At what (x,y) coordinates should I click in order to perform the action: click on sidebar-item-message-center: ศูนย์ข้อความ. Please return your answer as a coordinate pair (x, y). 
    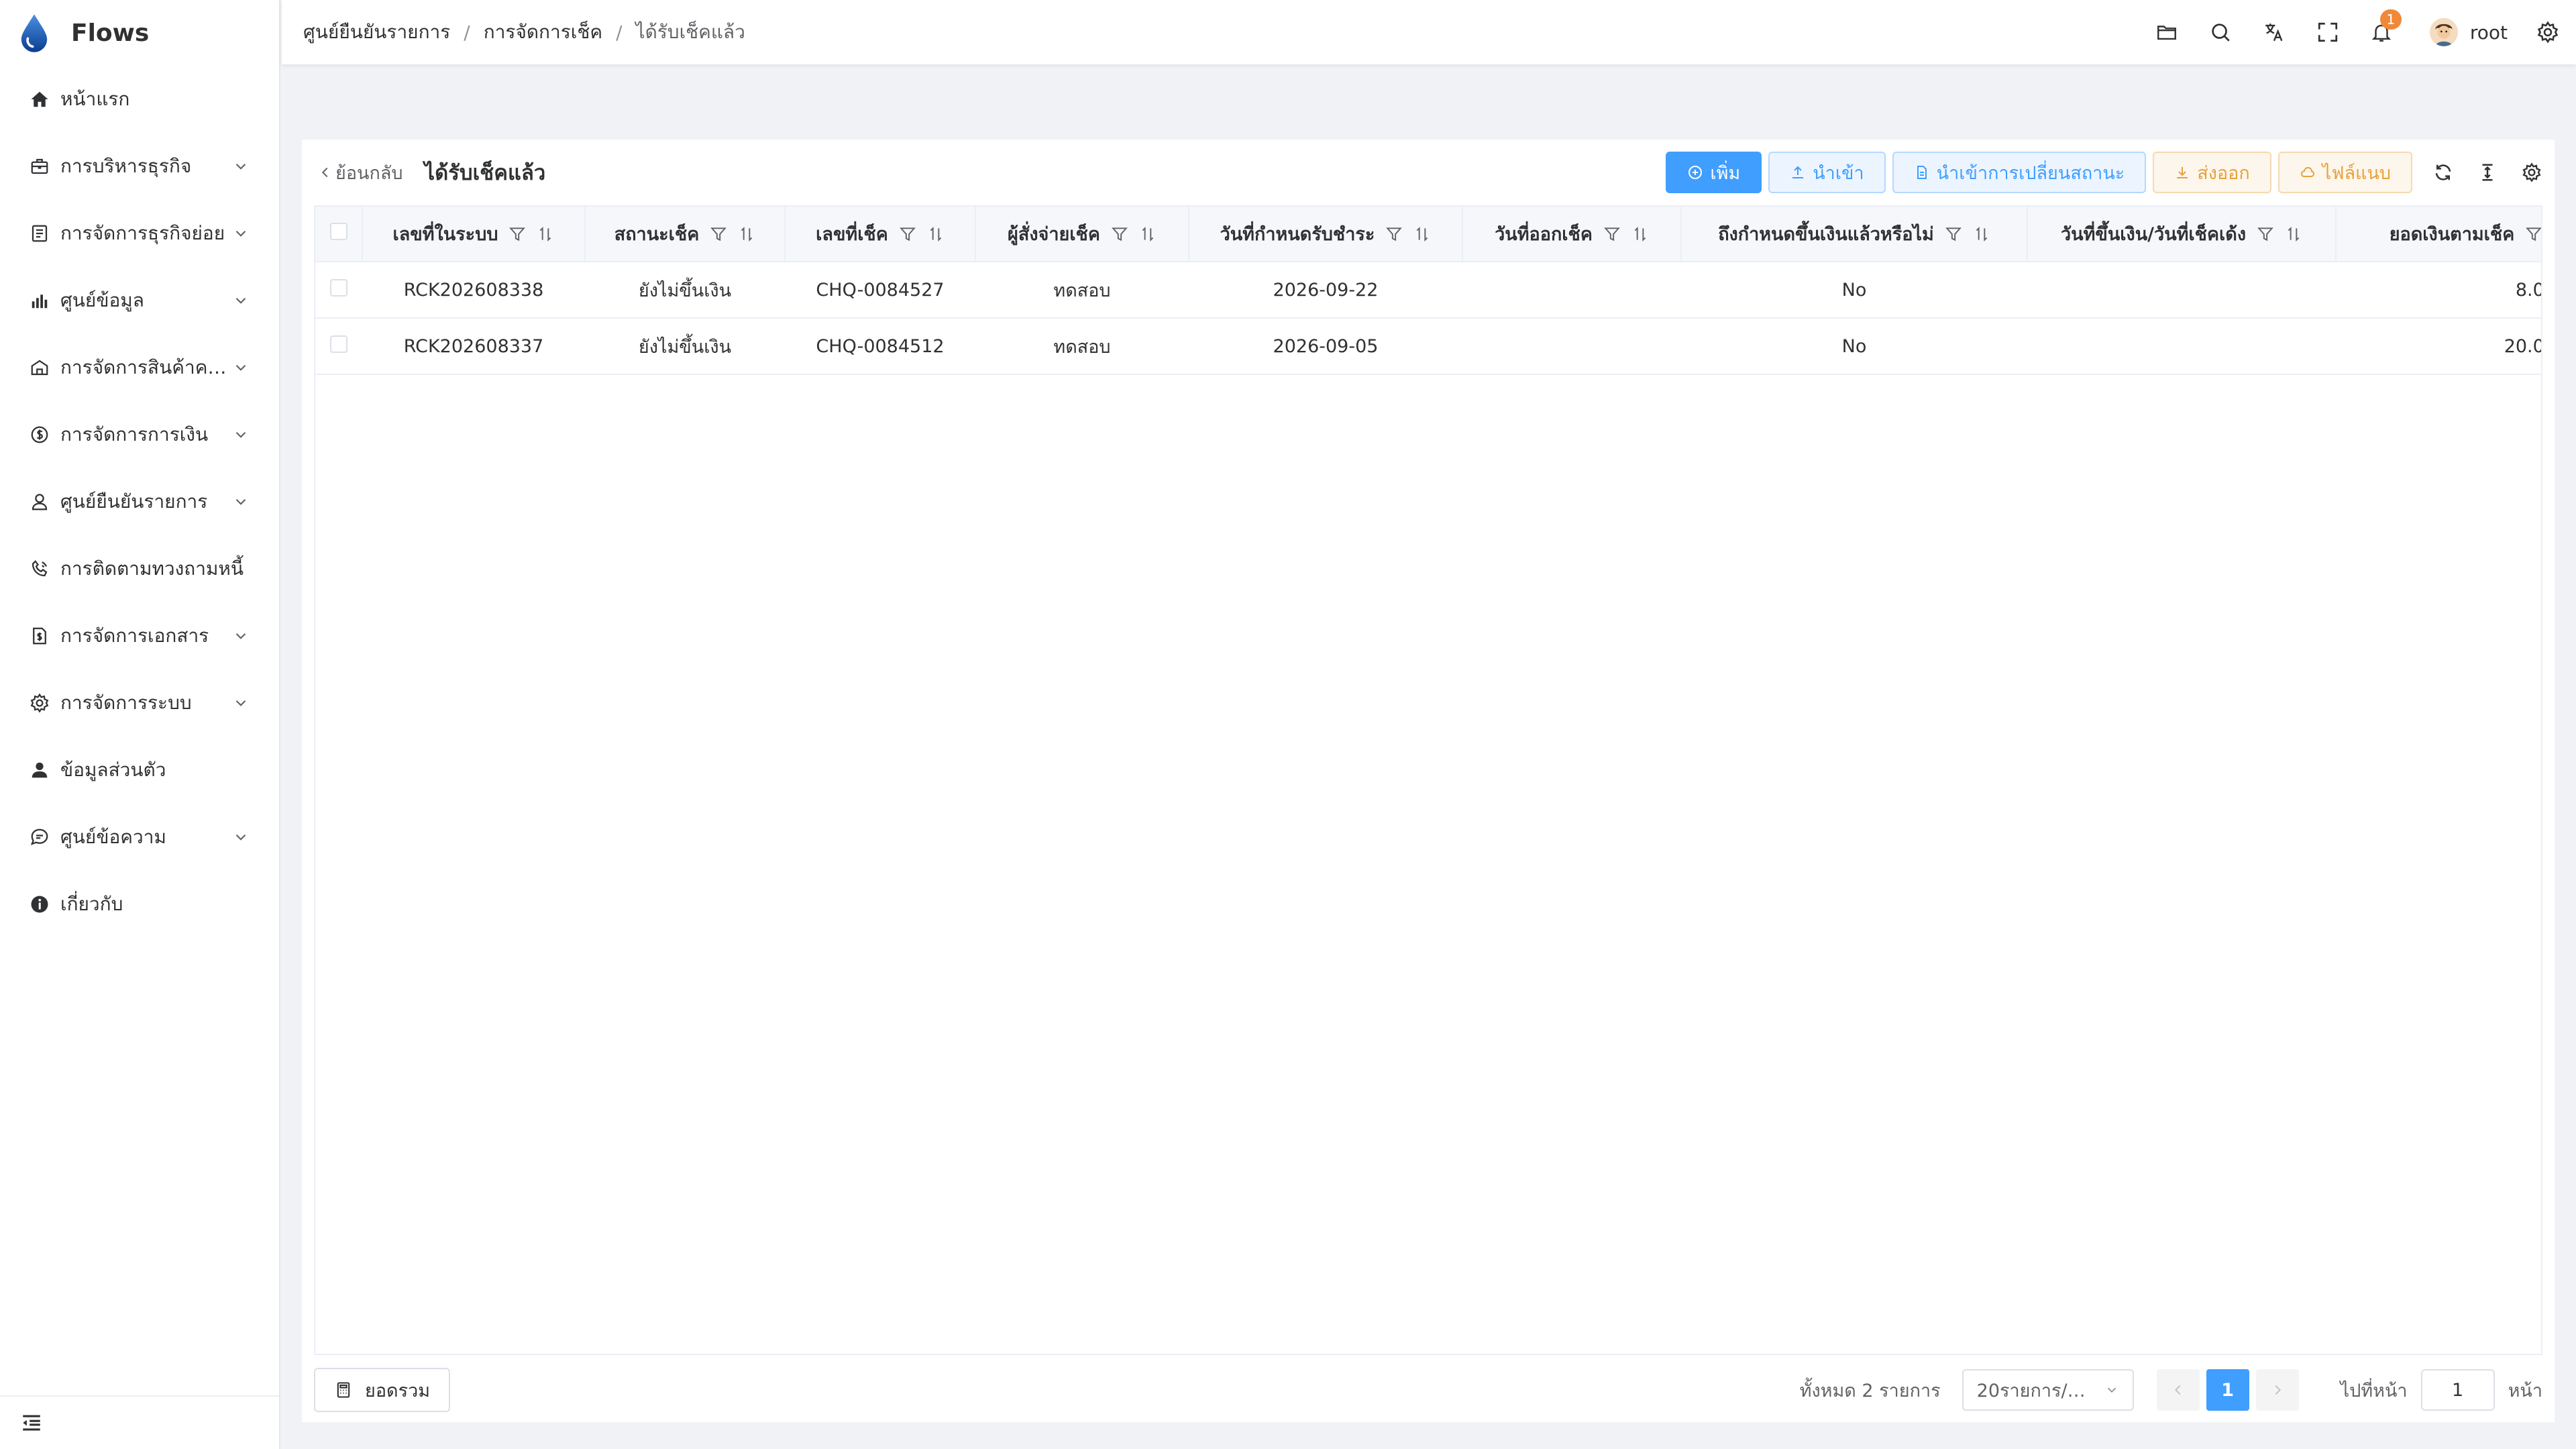
    Looking at the image, I should click on (139, 837).